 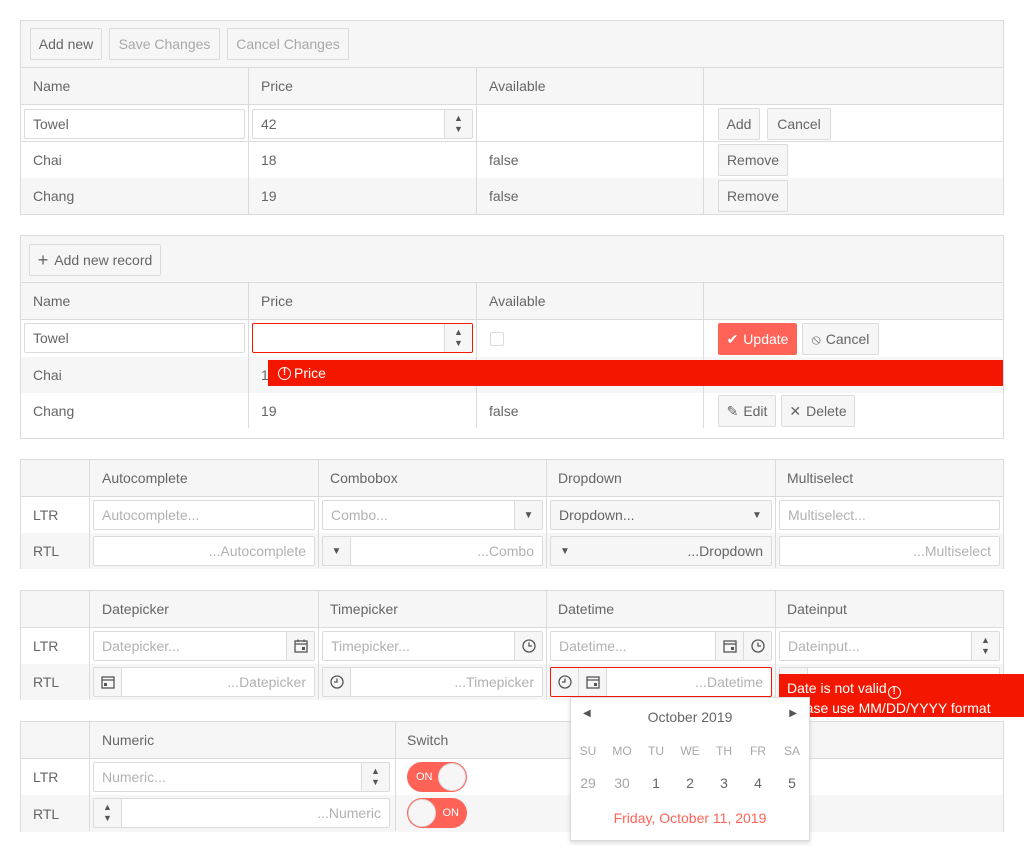 What do you see at coordinates (164, 44) in the screenshot?
I see `save-changes-button: Save Changes` at bounding box center [164, 44].